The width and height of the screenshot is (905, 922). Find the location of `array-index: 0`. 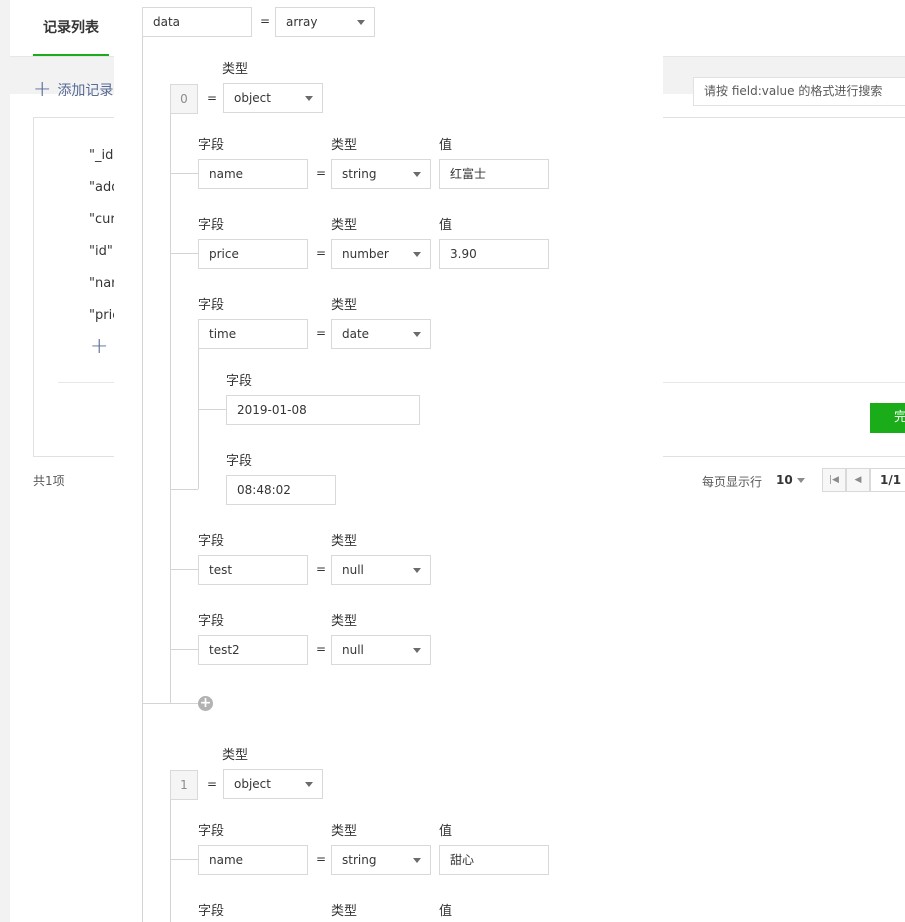

array-index: 0 is located at coordinates (184, 99).